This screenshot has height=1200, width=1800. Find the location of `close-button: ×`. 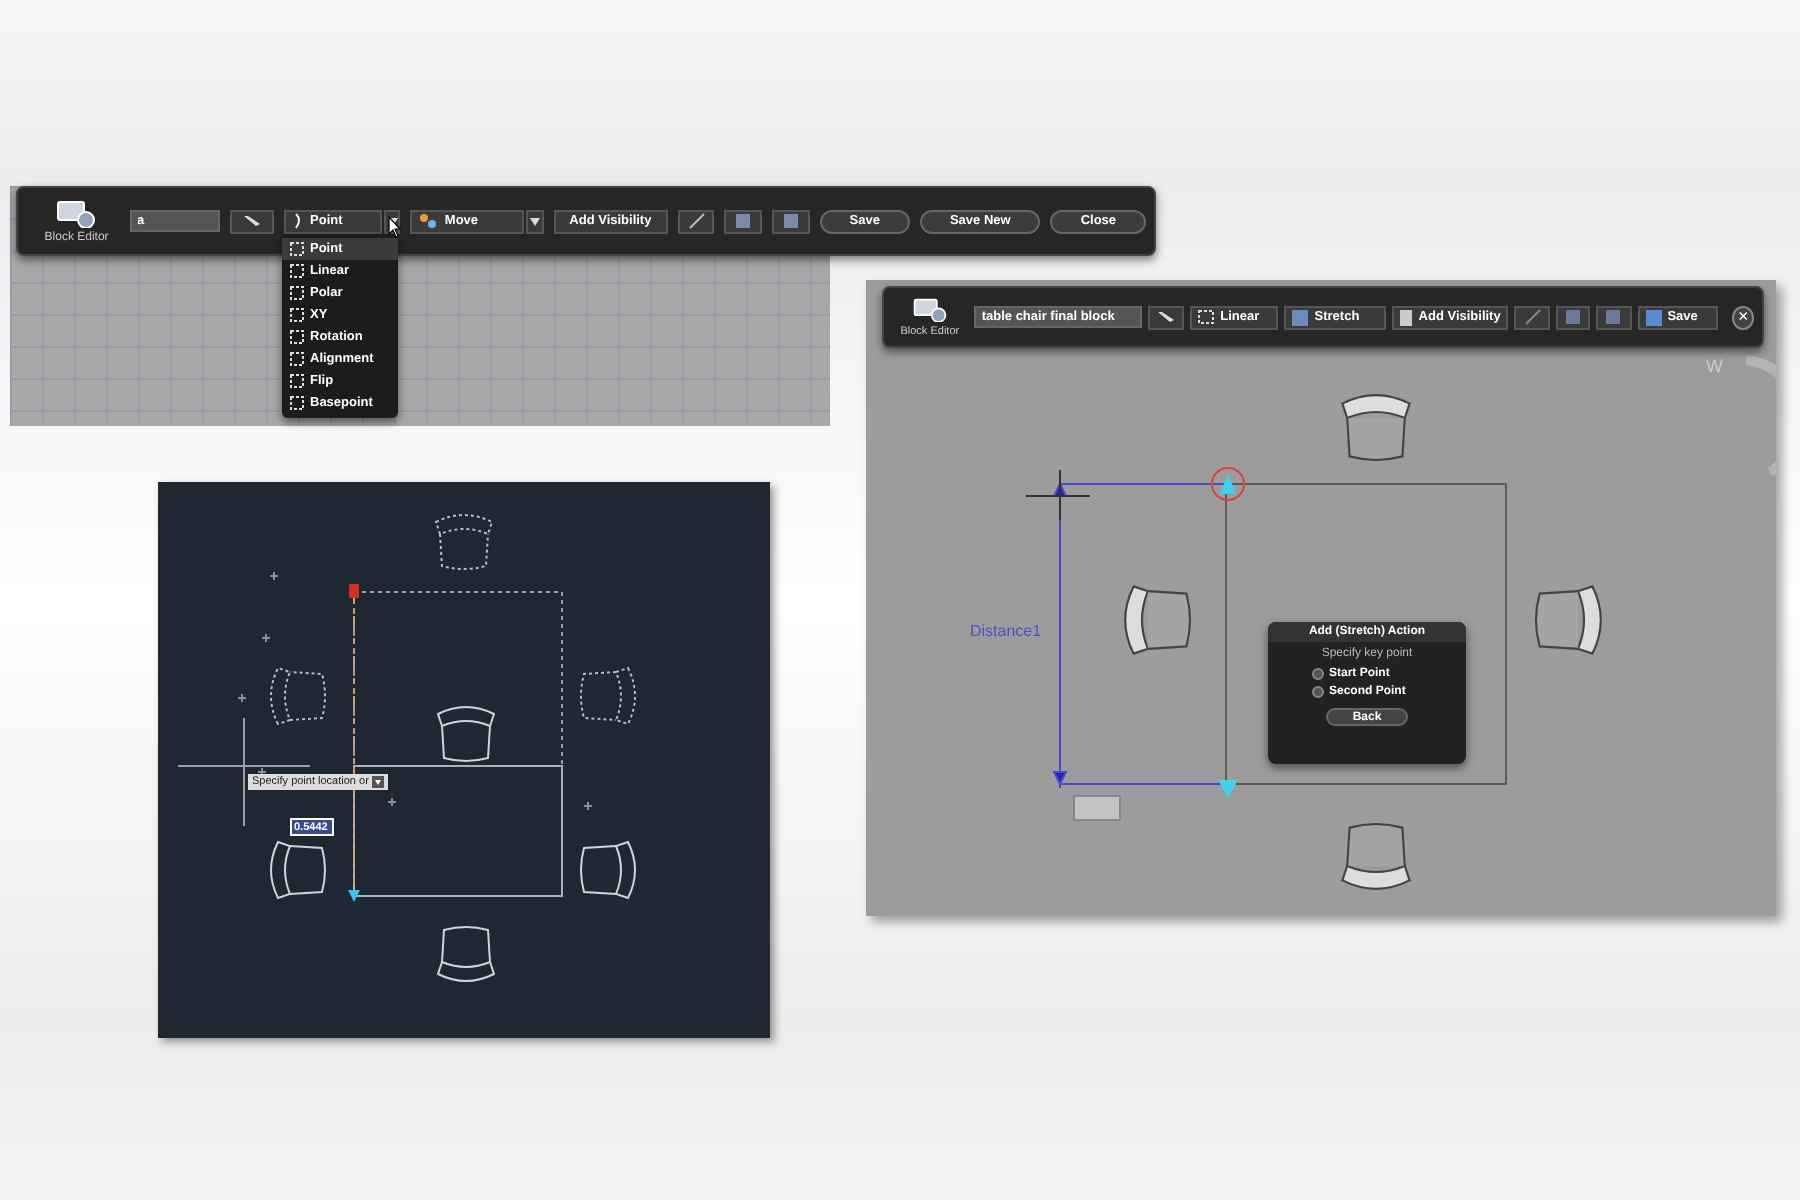

close-button: × is located at coordinates (1743, 317).